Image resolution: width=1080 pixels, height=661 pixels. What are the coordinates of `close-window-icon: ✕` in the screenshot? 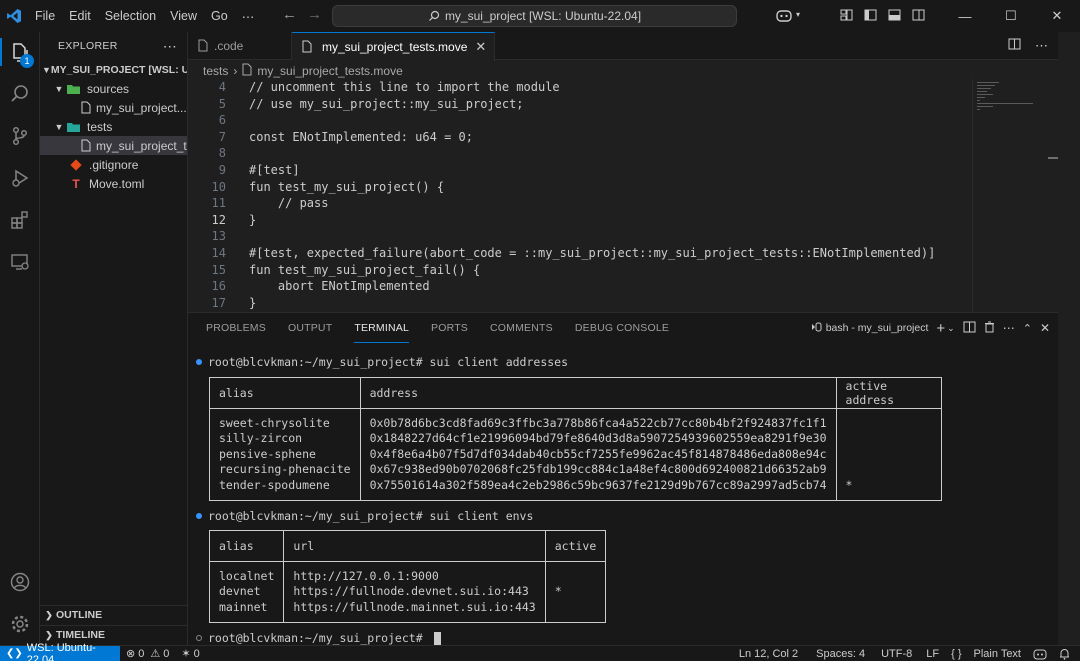 It's located at (1057, 16).